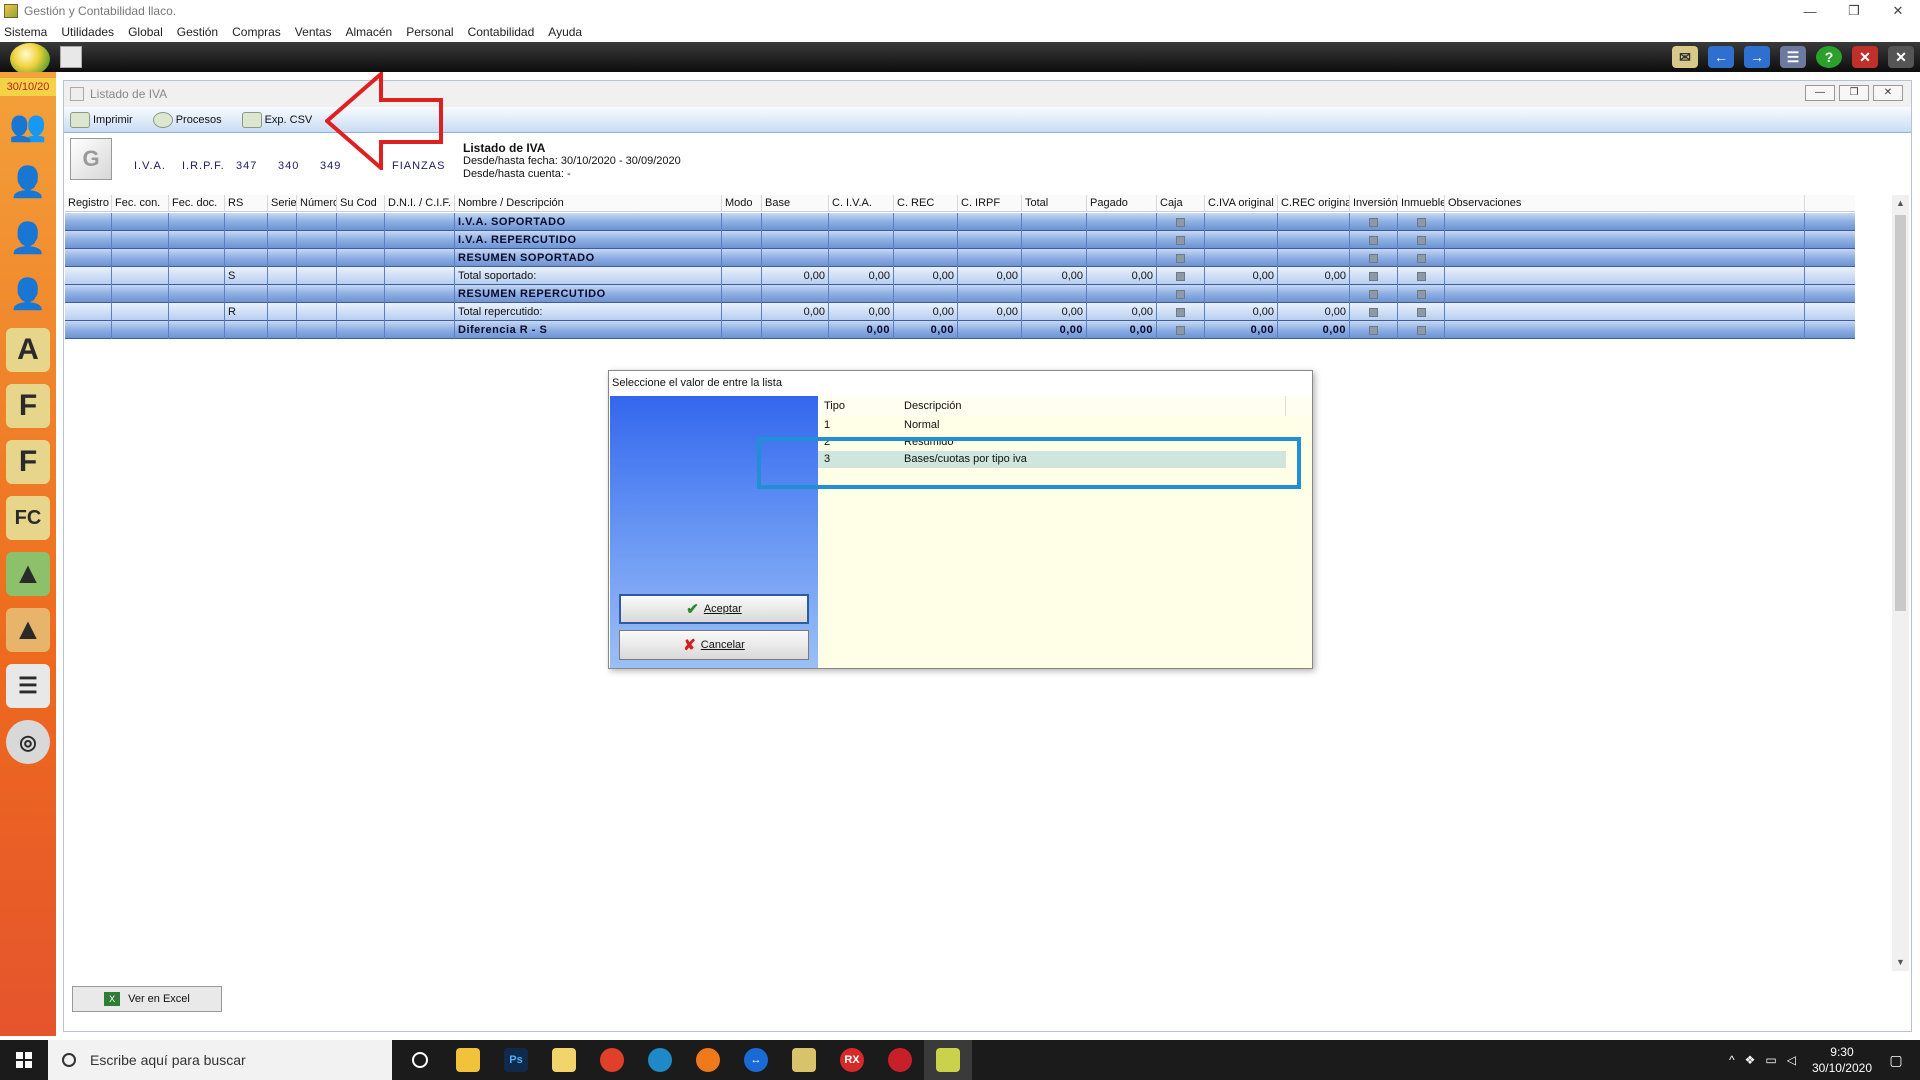 Image resolution: width=1920 pixels, height=1080 pixels. Describe the element at coordinates (1865, 57) in the screenshot. I see `close-window-icon: ✕` at that location.